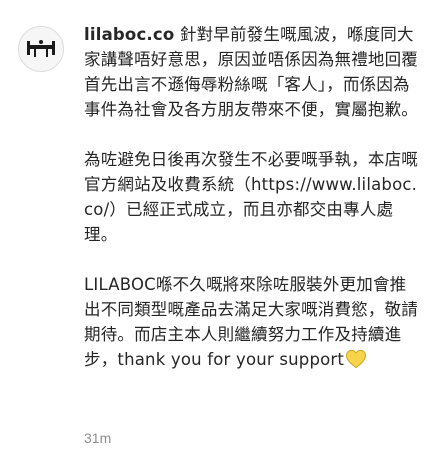  I want to click on lilaboc-logo-avatar, so click(41, 49).